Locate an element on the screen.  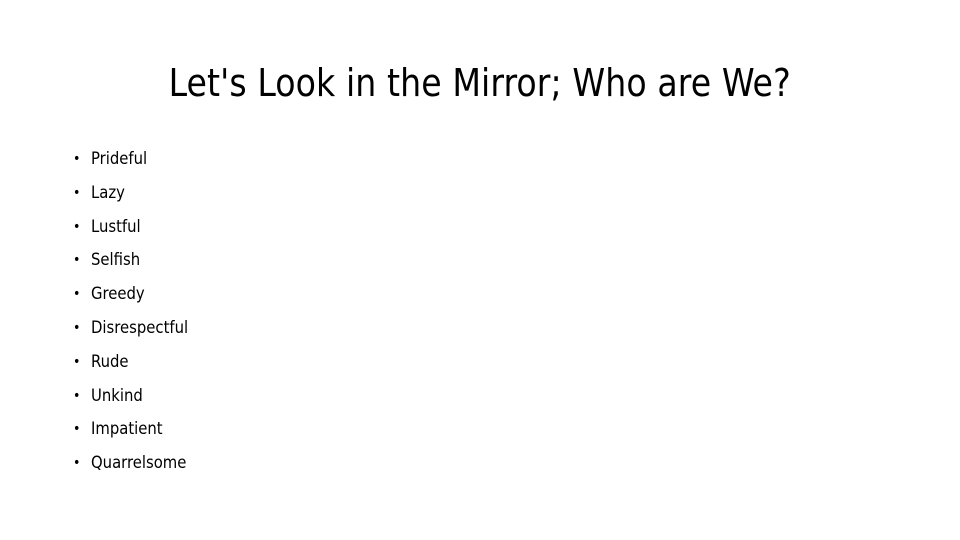
list-item-label: Quarrelsome is located at coordinates (139, 463).